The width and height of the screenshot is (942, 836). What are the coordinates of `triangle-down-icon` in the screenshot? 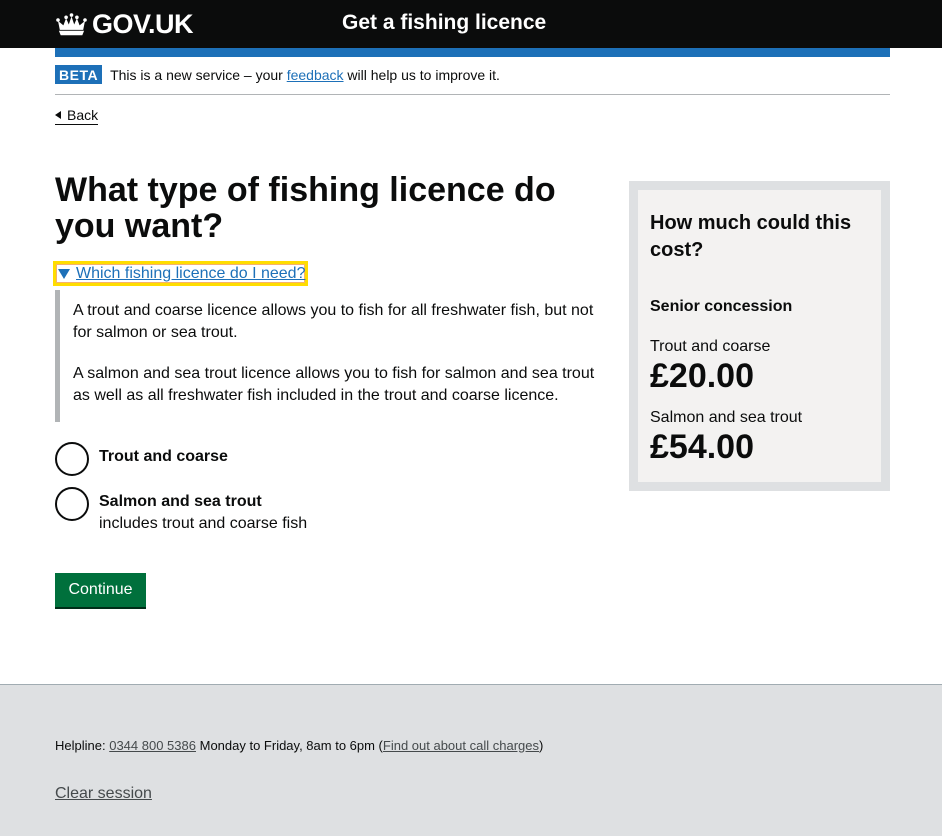 It's located at (64, 273).